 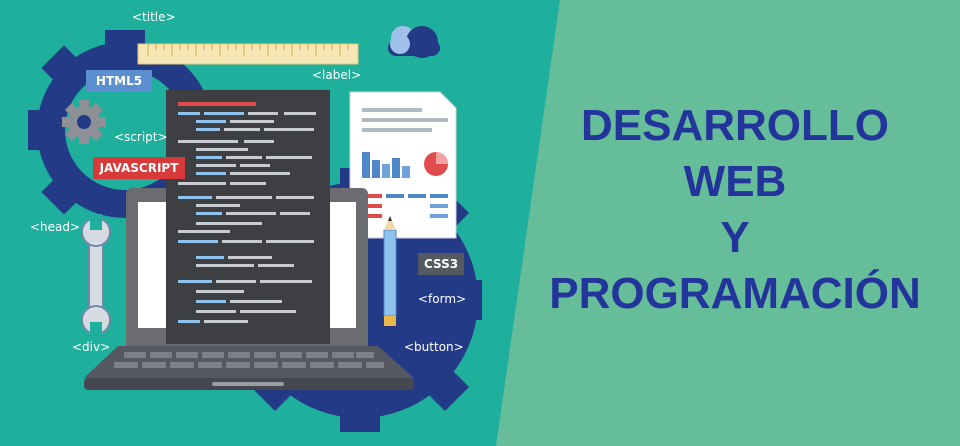 What do you see at coordinates (248, 54) in the screenshot?
I see `ruler-icon` at bounding box center [248, 54].